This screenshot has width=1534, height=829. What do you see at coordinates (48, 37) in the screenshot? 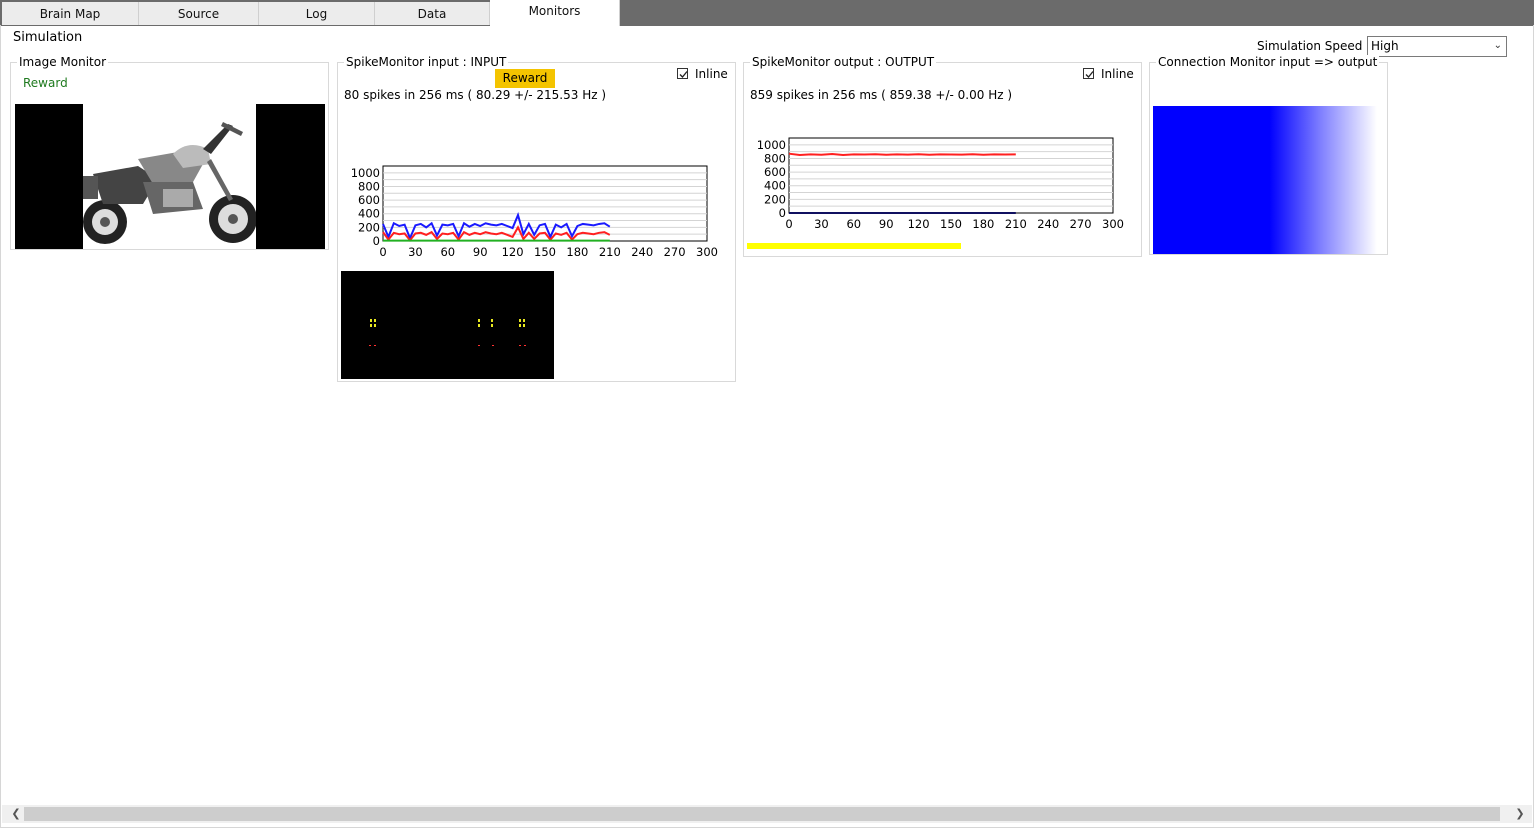
I see `section-title: Simulation` at bounding box center [48, 37].